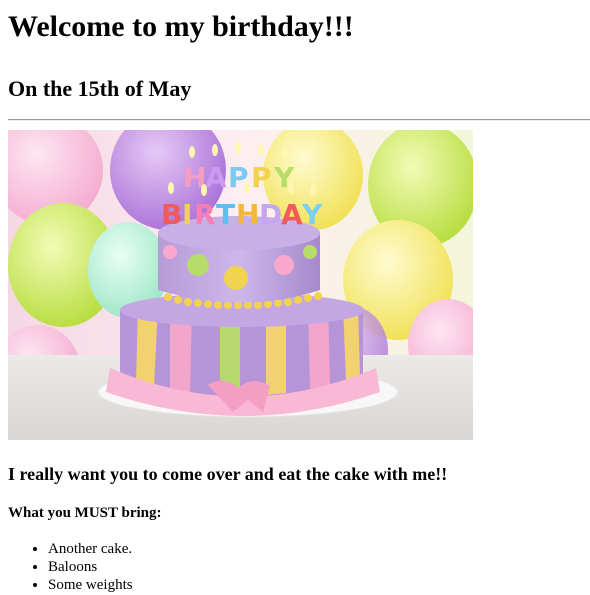 The height and width of the screenshot is (595, 590). Describe the element at coordinates (270, 214) in the screenshot. I see `svg-text: D` at that location.